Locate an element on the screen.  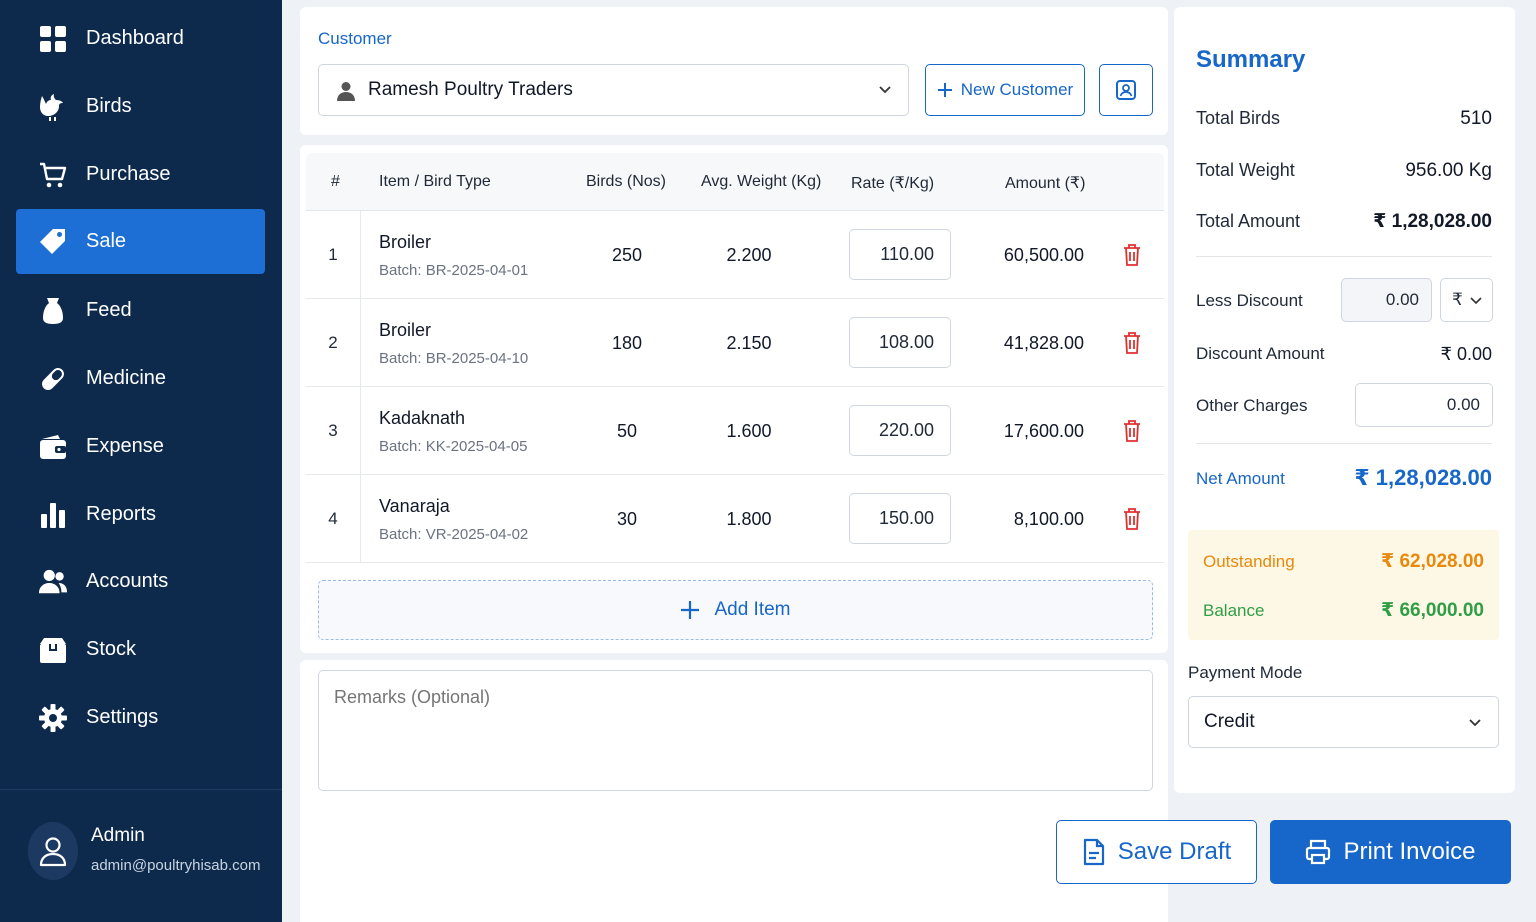
sidebar-item-label: Expense is located at coordinates (125, 446).